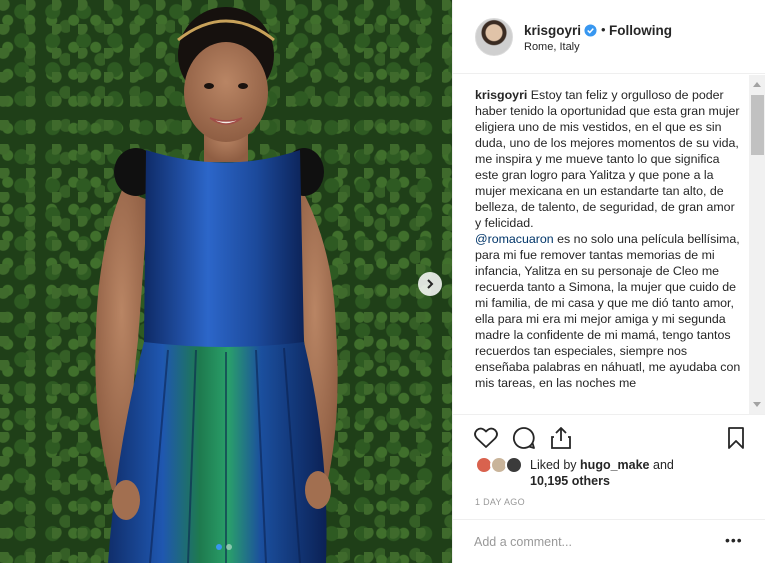 This screenshot has width=765, height=563. Describe the element at coordinates (552, 47) in the screenshot. I see `location-link: Rome, Italy` at that location.